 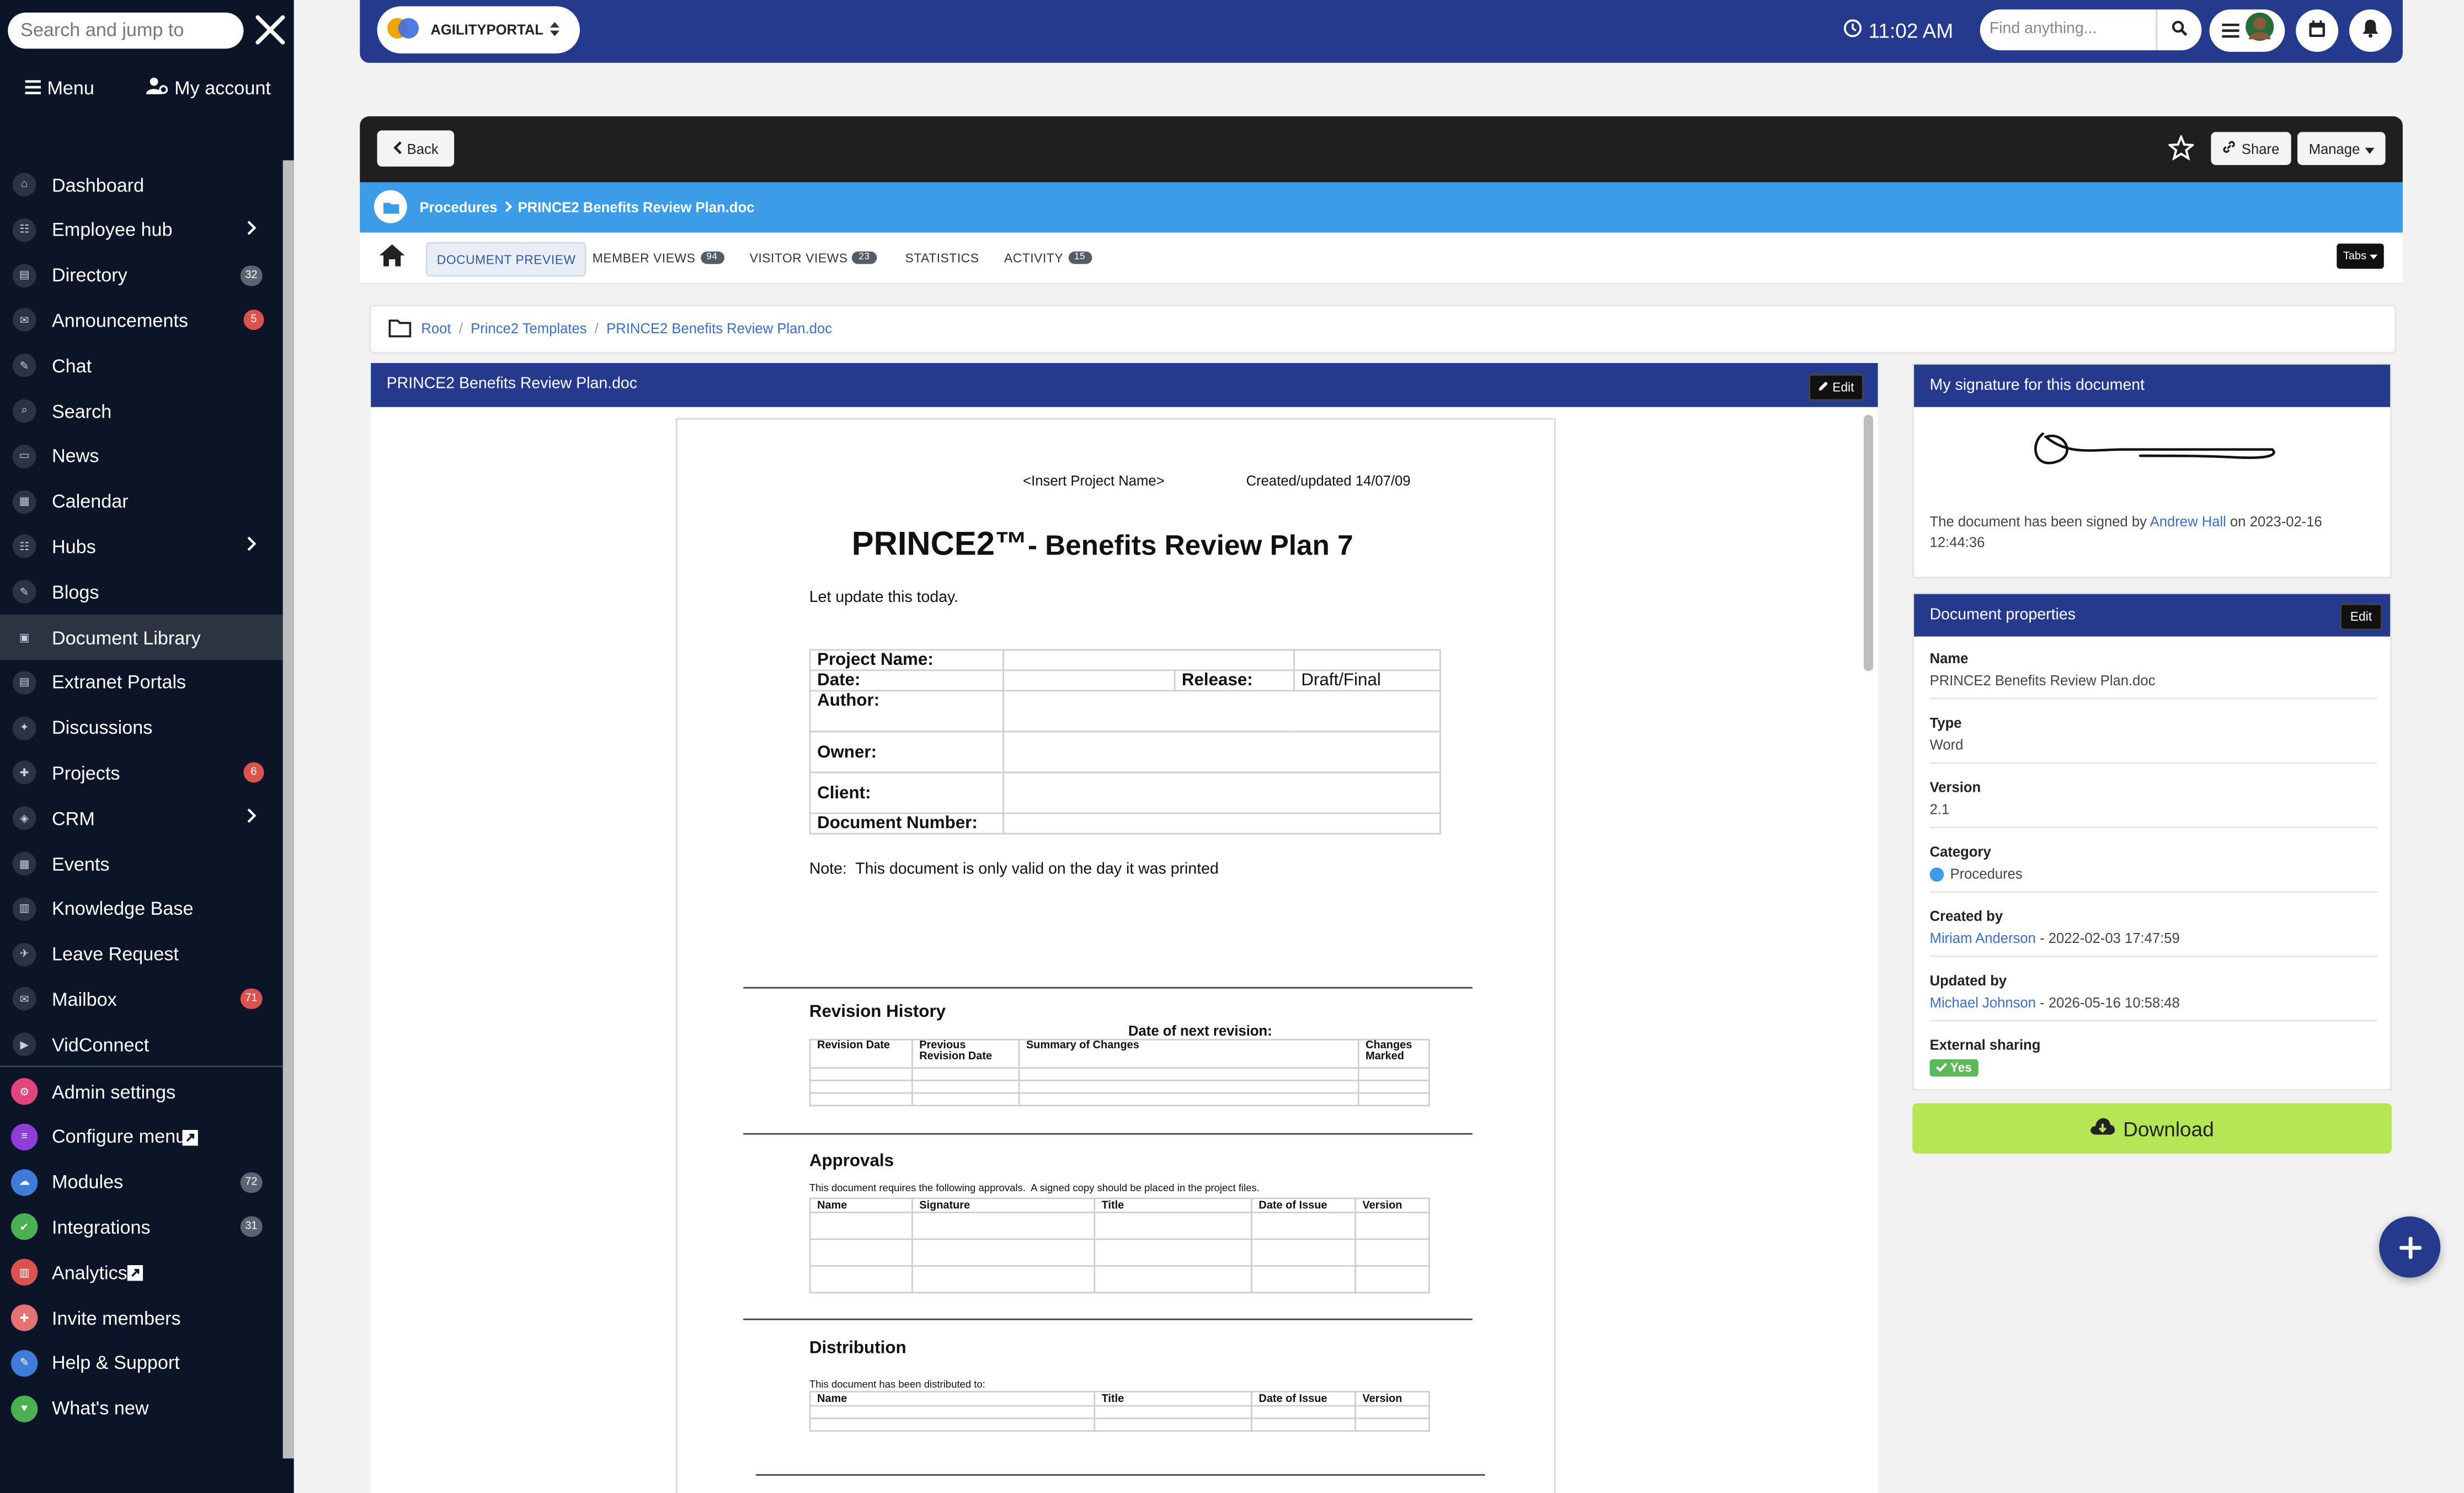 I want to click on sidebar-item-what-s-new: ♥ What's new, so click(x=141, y=1408).